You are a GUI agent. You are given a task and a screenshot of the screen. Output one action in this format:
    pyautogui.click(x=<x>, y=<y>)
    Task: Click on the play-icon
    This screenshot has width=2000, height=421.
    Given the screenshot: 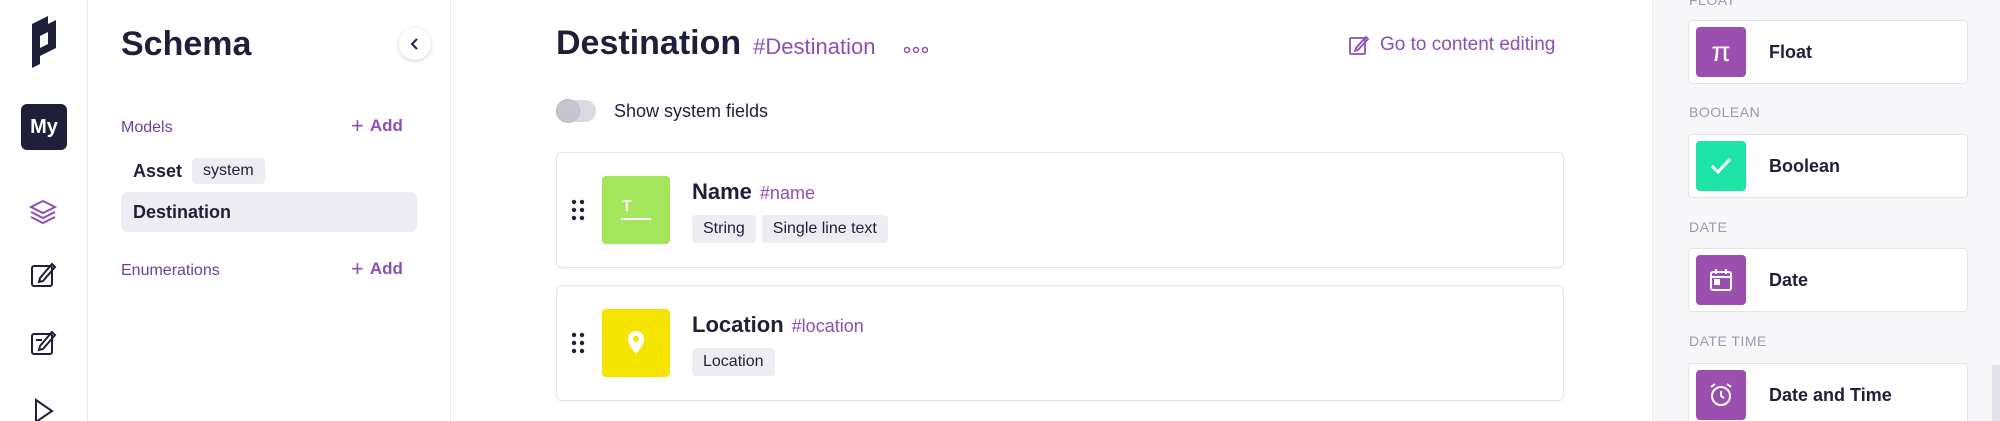 What is the action you would take?
    pyautogui.click(x=43, y=407)
    